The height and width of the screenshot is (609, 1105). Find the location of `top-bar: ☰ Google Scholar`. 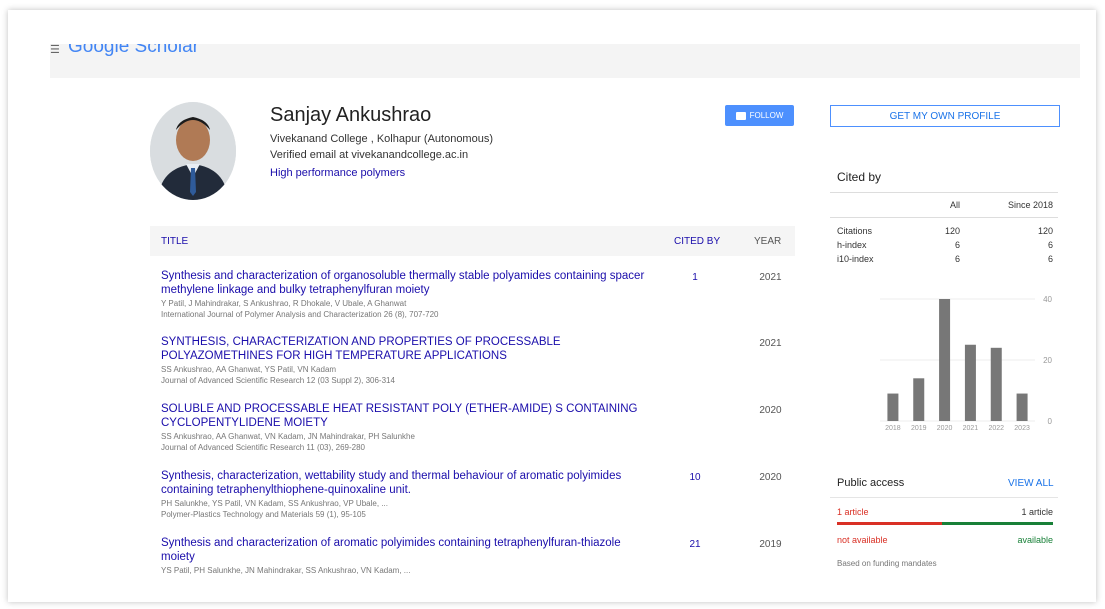

top-bar: ☰ Google Scholar is located at coordinates (565, 61).